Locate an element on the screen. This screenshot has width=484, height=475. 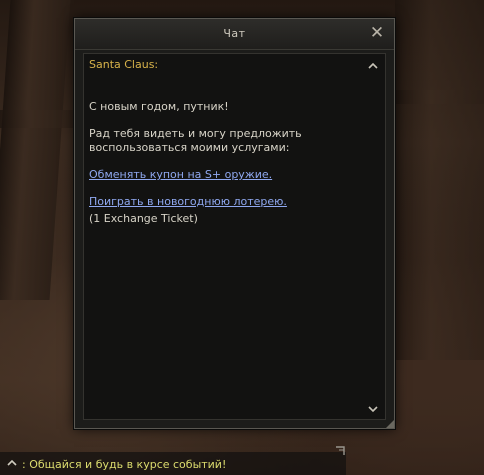
offer-text-line2: воспользоваться моими услугами: is located at coordinates (189, 147).